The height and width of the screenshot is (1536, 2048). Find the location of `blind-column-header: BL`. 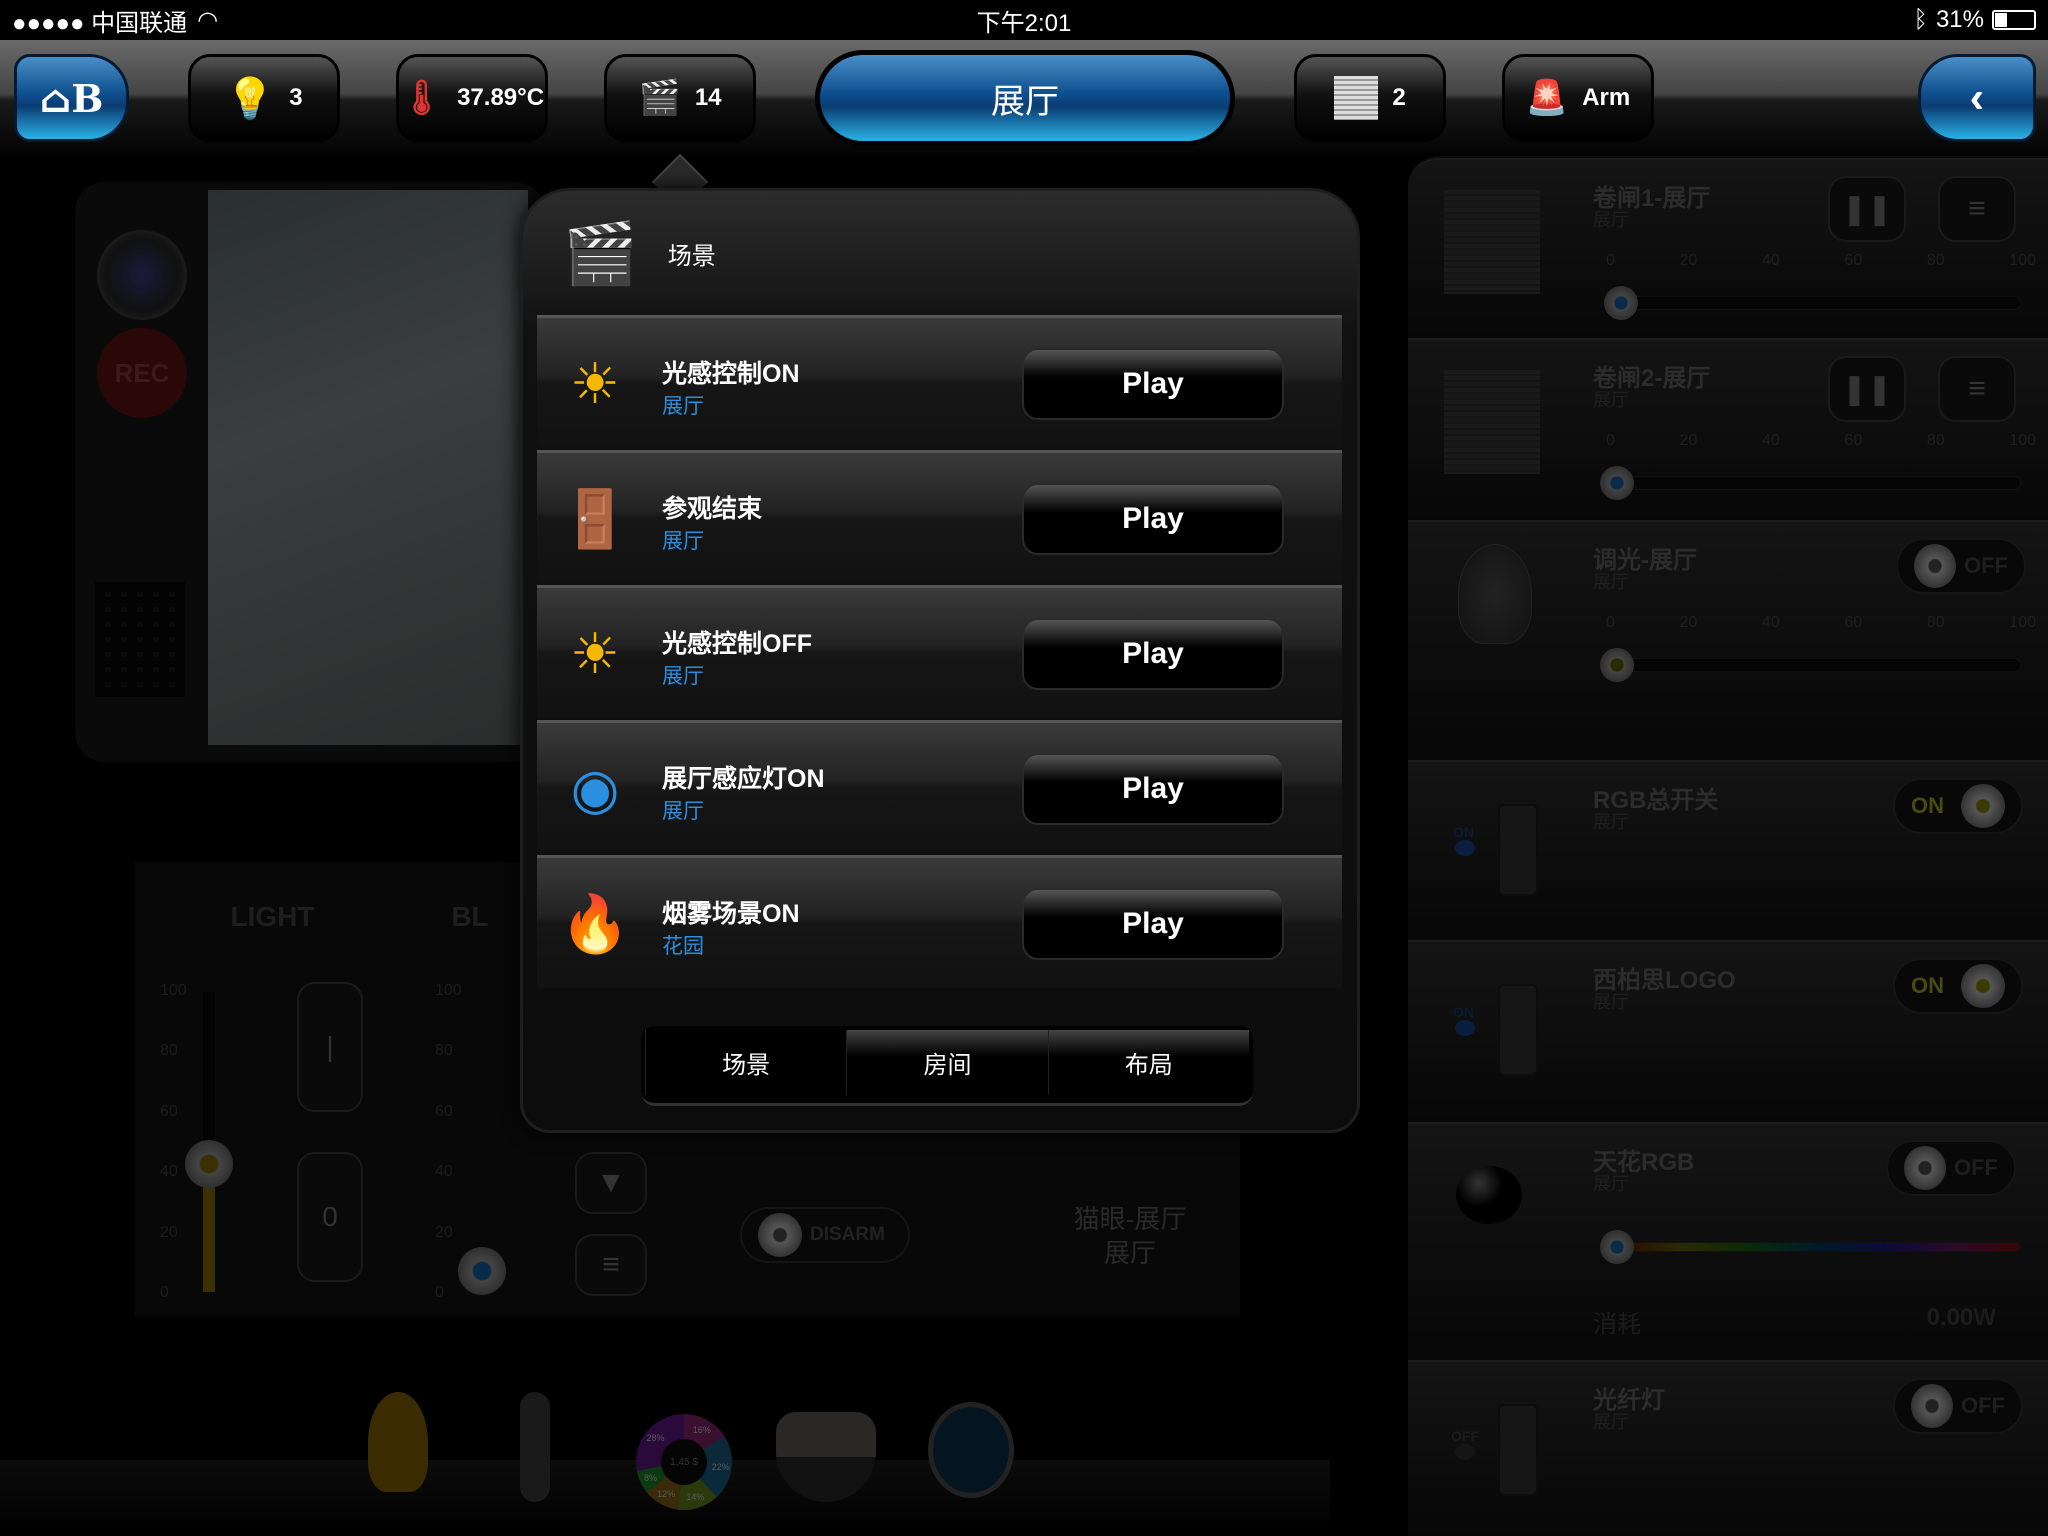

blind-column-header: BL is located at coordinates (470, 916).